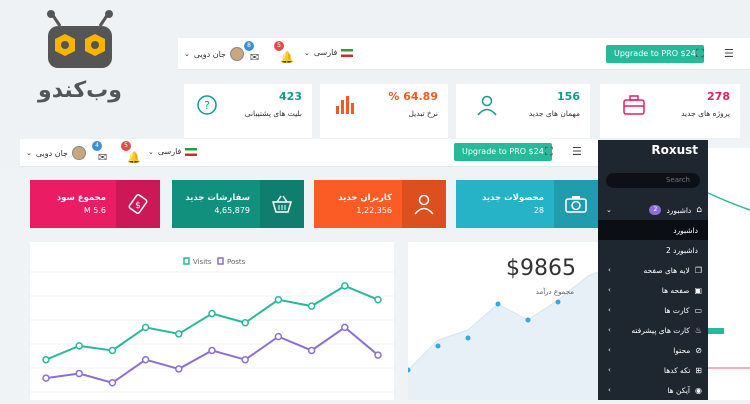 The width and height of the screenshot is (750, 404). What do you see at coordinates (325, 52) in the screenshot?
I see `back-language-label: فارسی` at bounding box center [325, 52].